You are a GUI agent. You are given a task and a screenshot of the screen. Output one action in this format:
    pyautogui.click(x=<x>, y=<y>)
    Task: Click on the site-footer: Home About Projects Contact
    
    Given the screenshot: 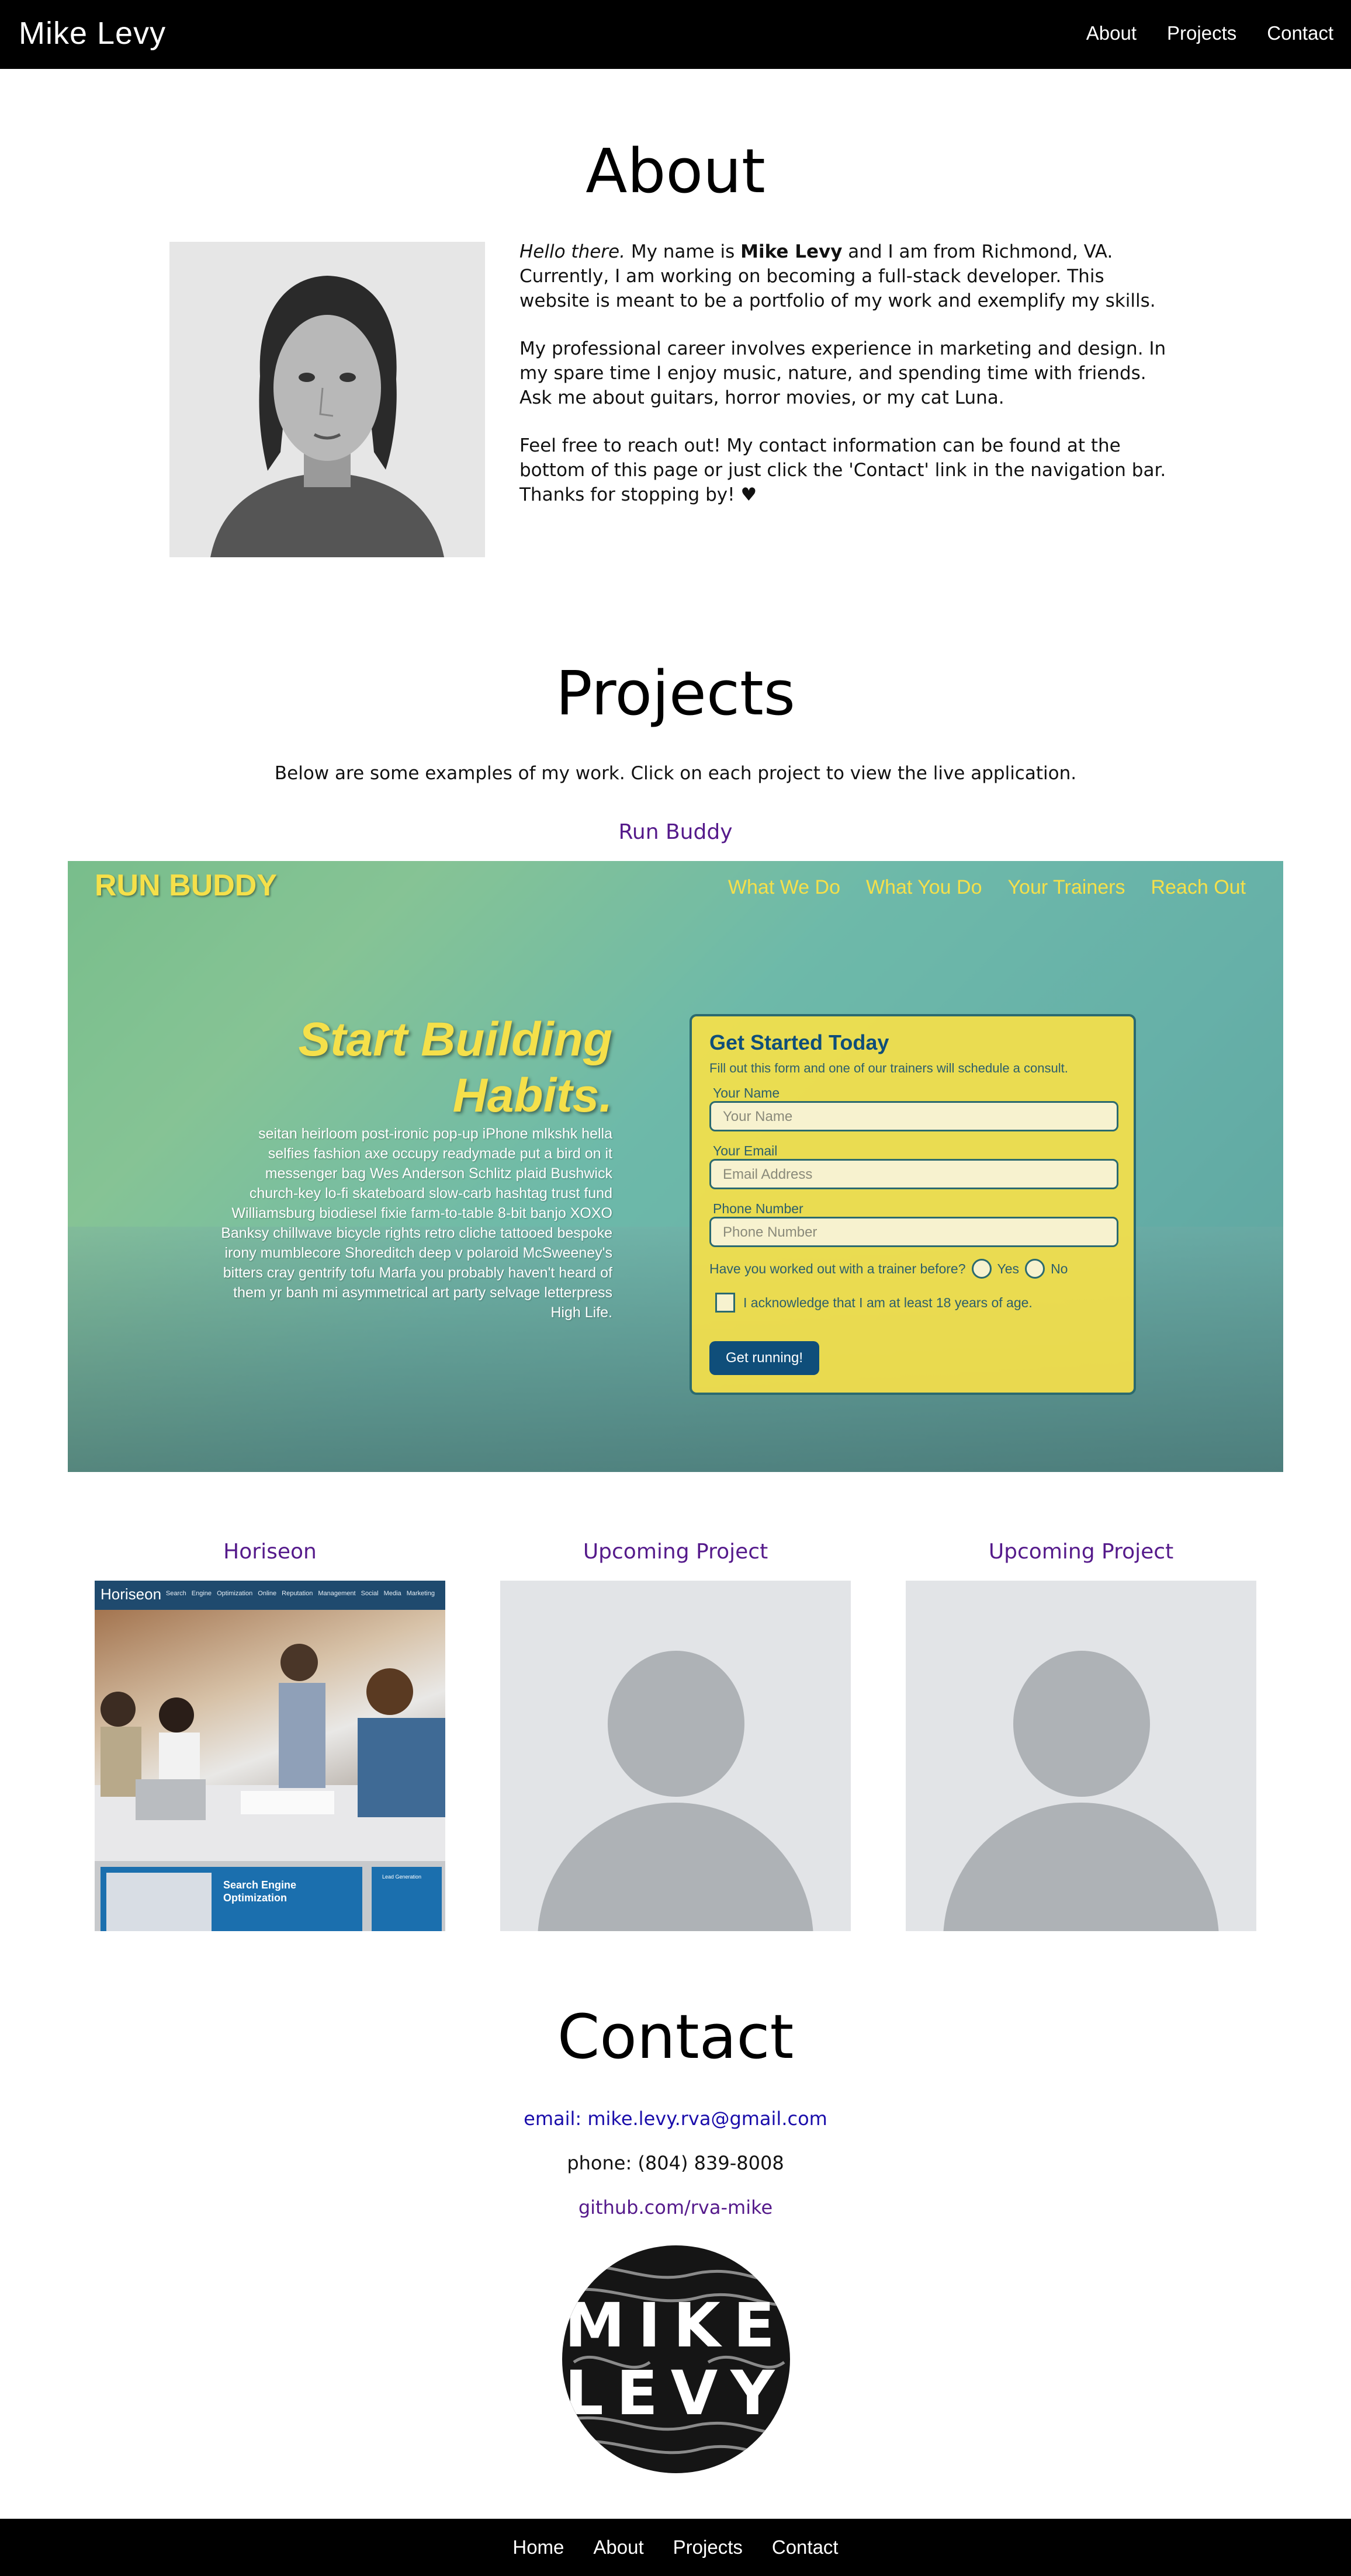 What is the action you would take?
    pyautogui.click(x=675, y=2548)
    